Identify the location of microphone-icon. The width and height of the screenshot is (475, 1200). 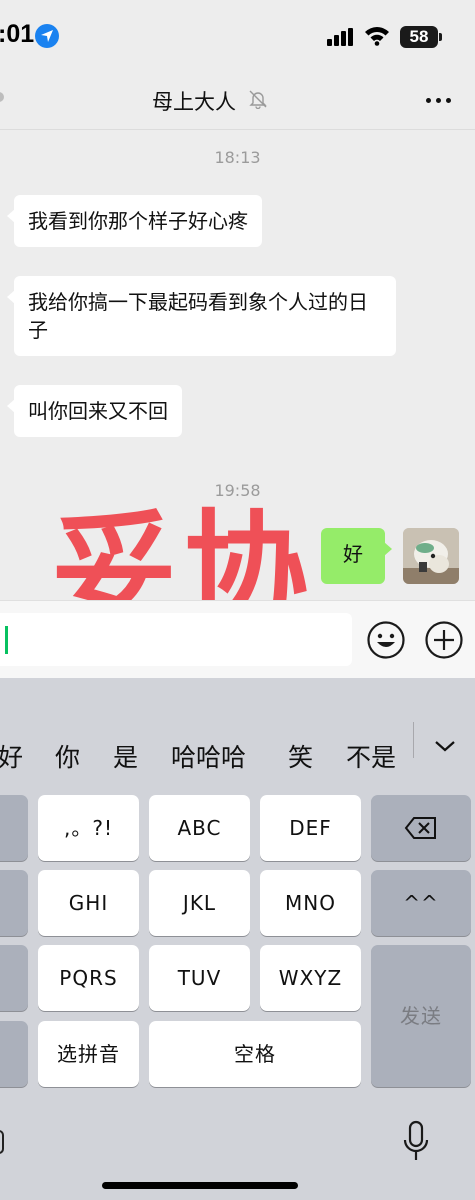
(416, 1142).